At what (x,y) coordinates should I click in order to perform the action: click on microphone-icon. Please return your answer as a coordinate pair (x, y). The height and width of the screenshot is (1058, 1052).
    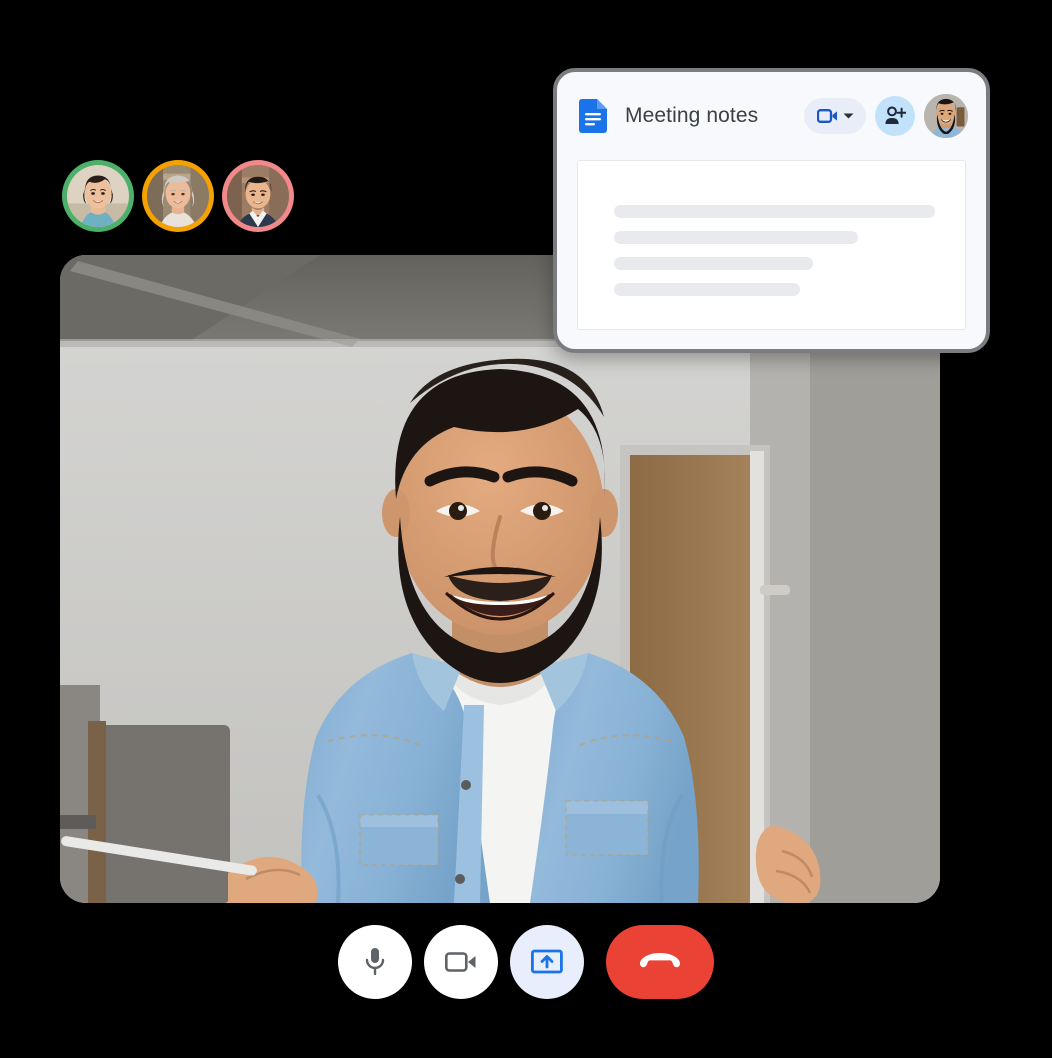
    Looking at the image, I should click on (375, 962).